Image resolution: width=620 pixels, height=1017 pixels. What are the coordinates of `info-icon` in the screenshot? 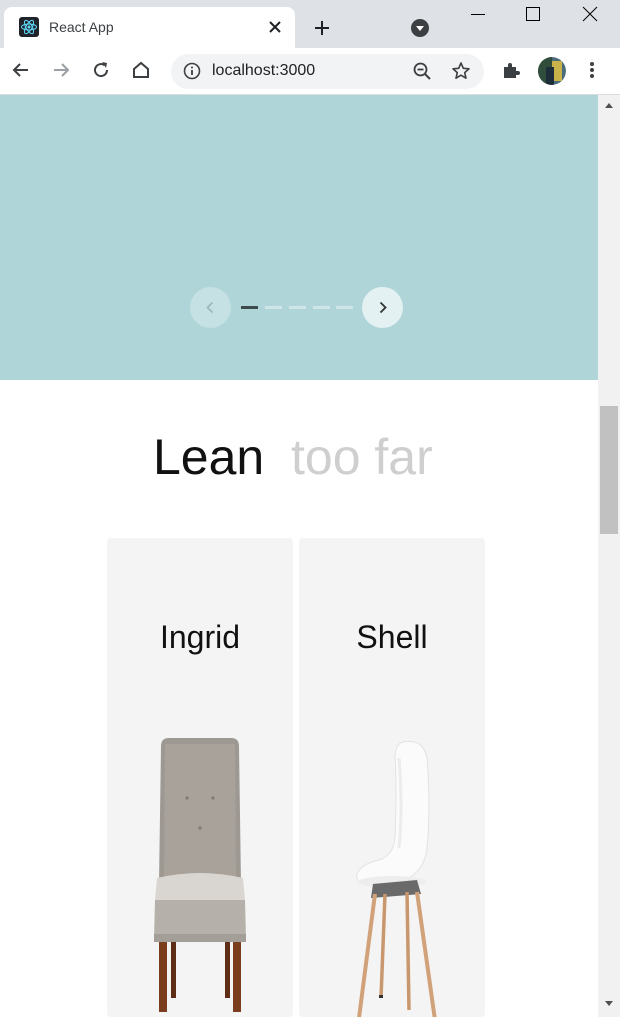 It's located at (192, 71).